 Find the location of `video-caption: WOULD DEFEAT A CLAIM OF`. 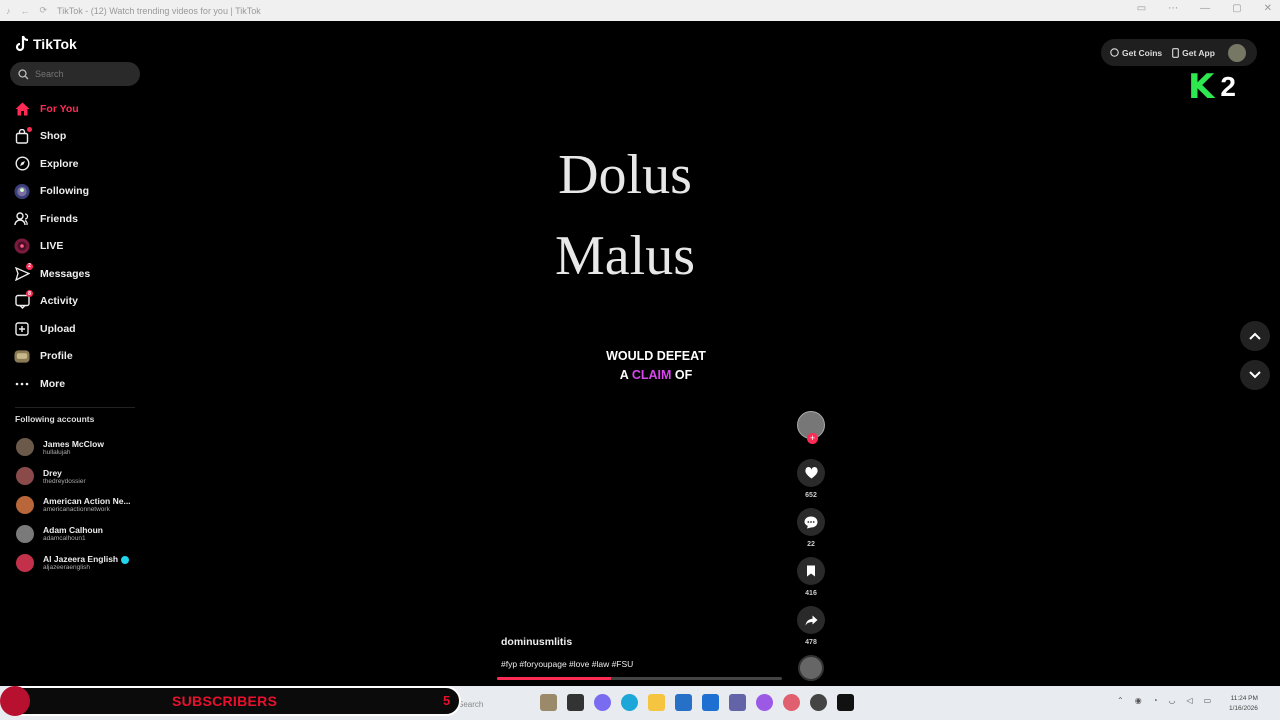

video-caption: WOULD DEFEAT A CLAIM OF is located at coordinates (656, 366).